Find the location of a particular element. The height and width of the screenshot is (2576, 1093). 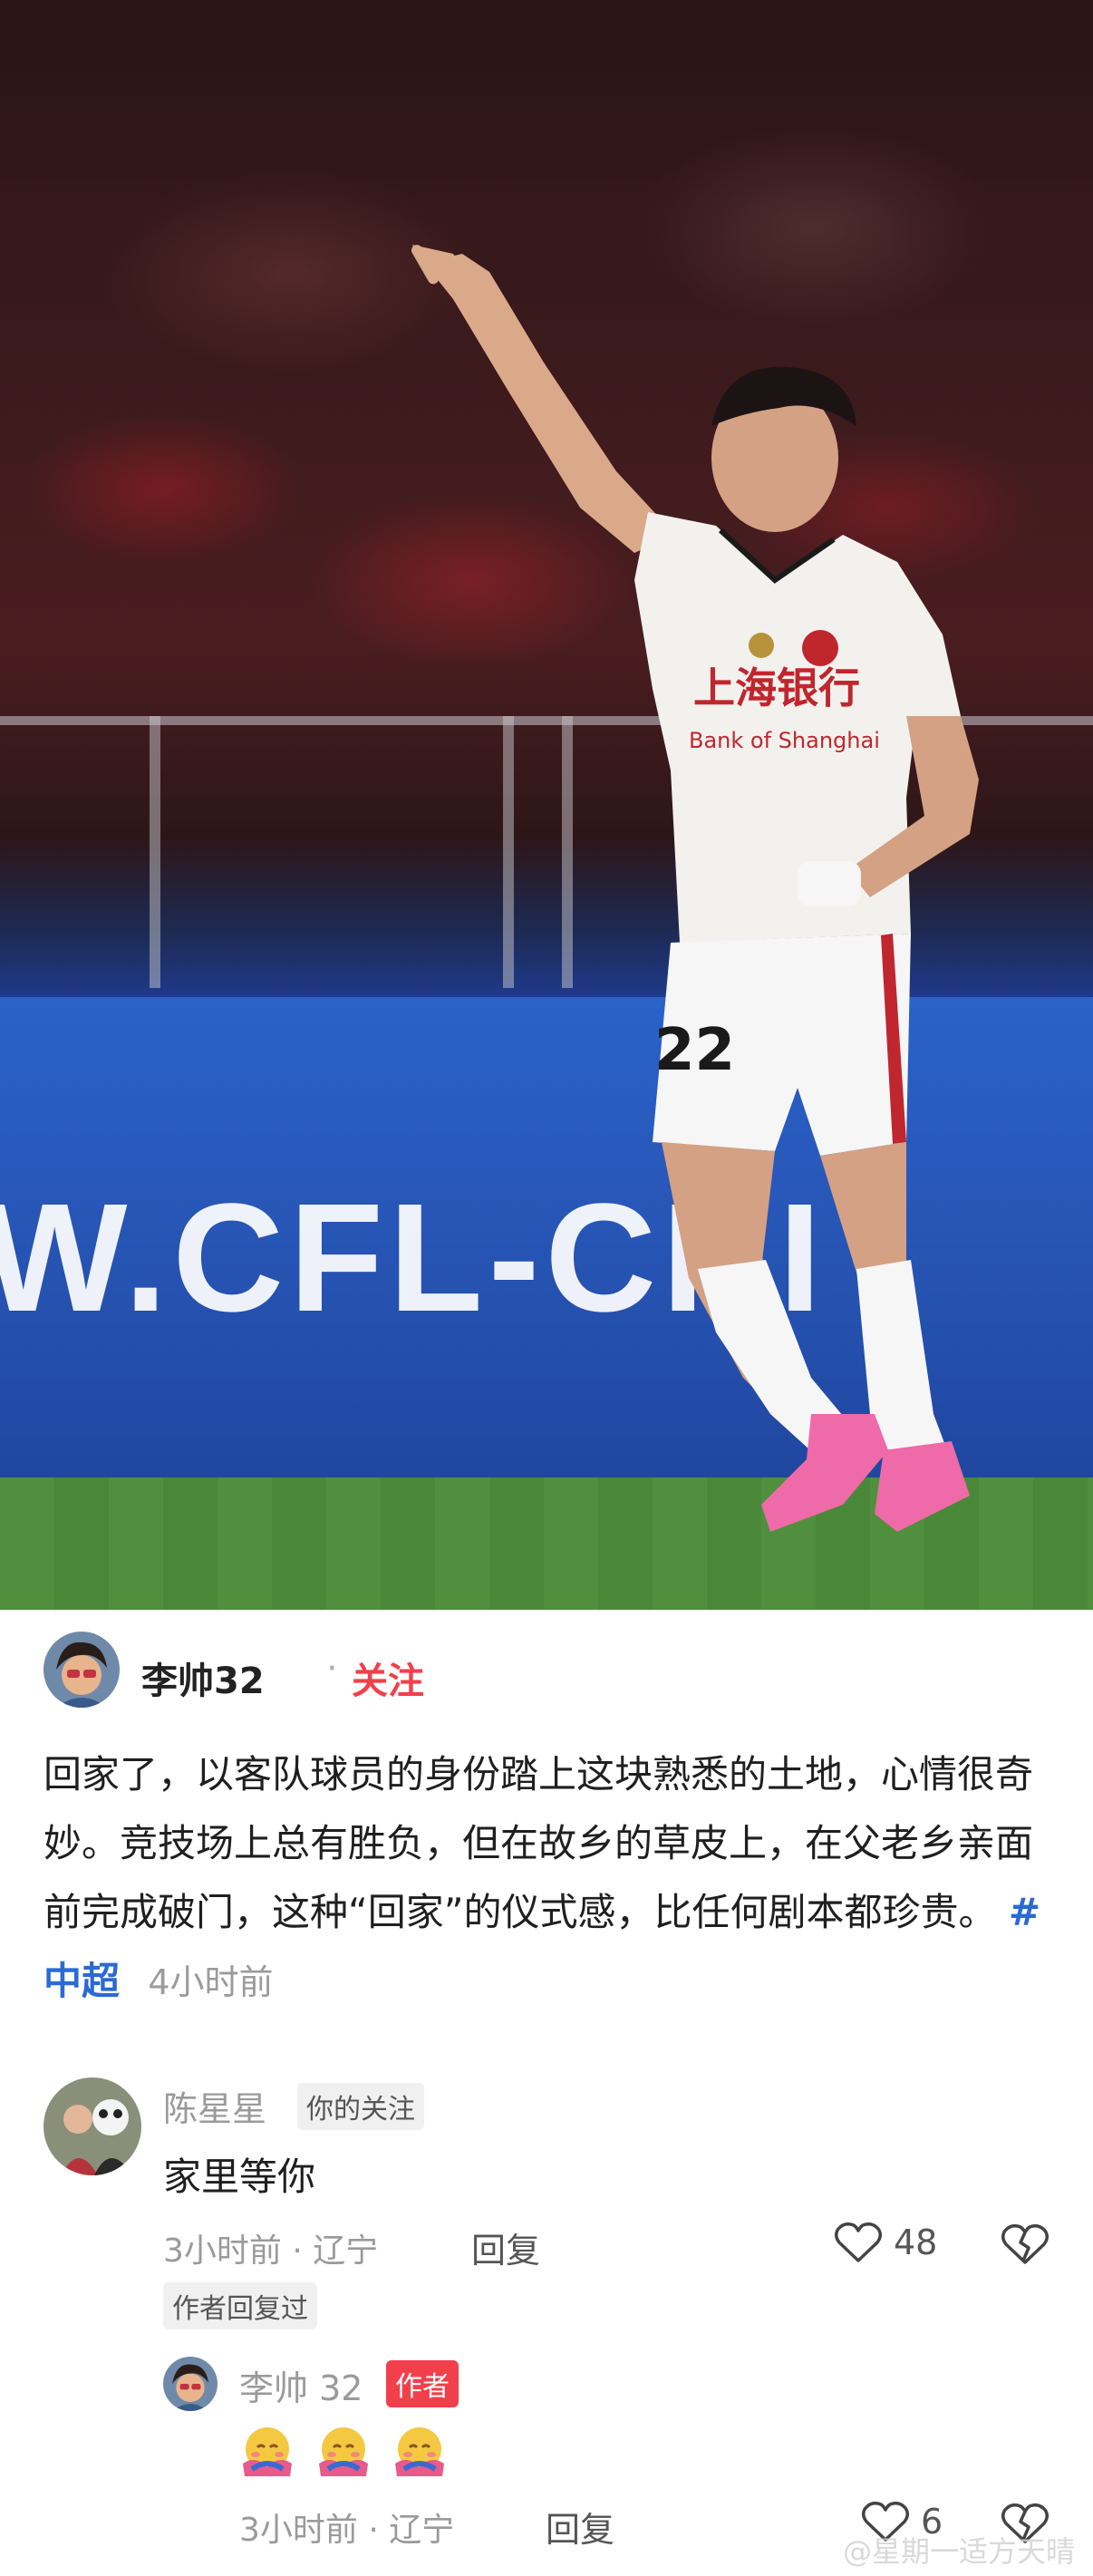

comment-meta: 3小时前 · 辽宁 is located at coordinates (271, 2251).